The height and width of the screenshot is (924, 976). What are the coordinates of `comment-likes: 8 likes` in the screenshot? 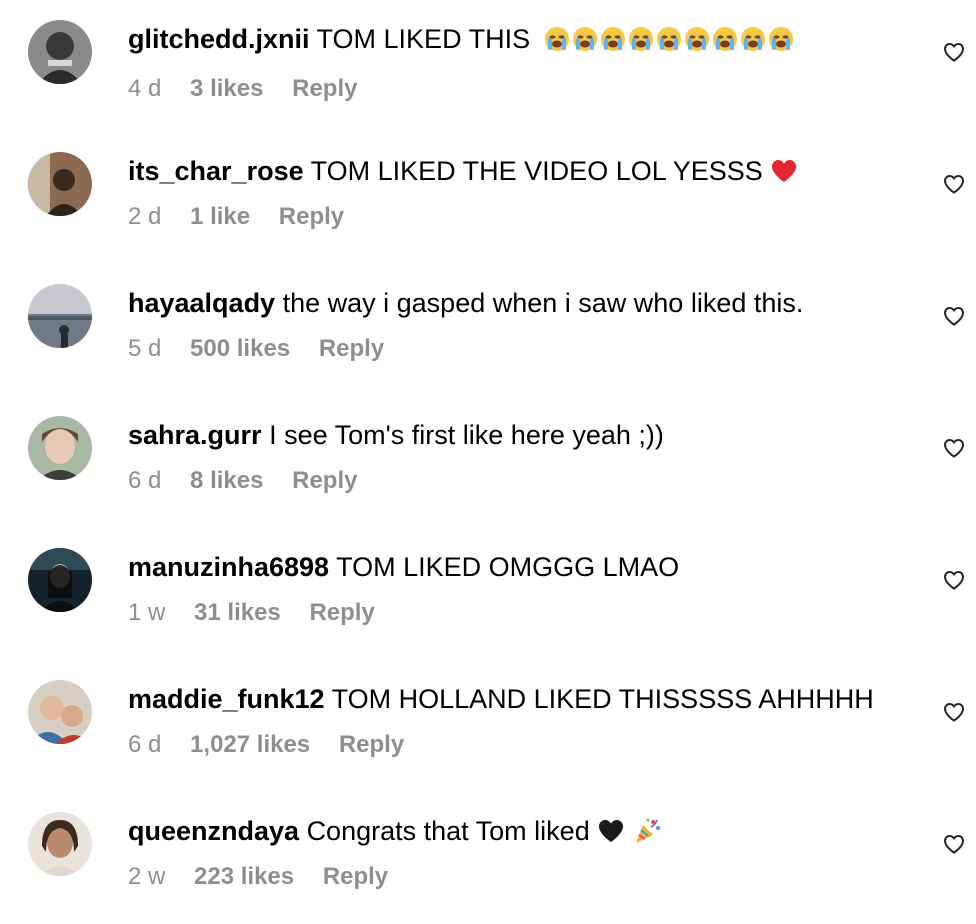 It's located at (226, 480).